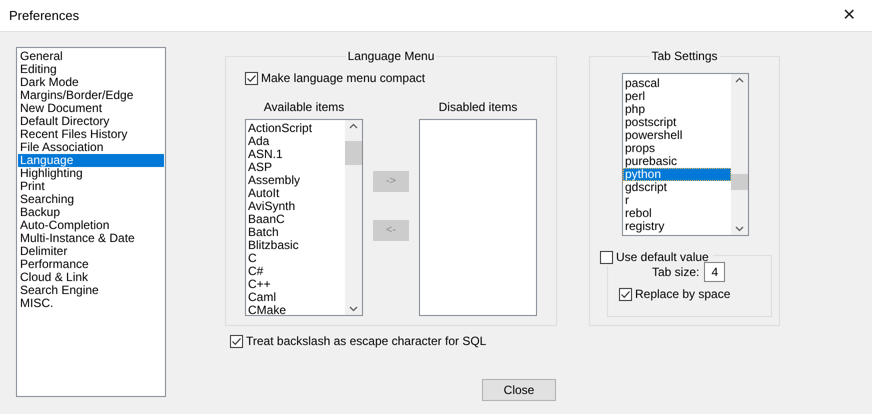  I want to click on list-item: Assembly, so click(295, 180).